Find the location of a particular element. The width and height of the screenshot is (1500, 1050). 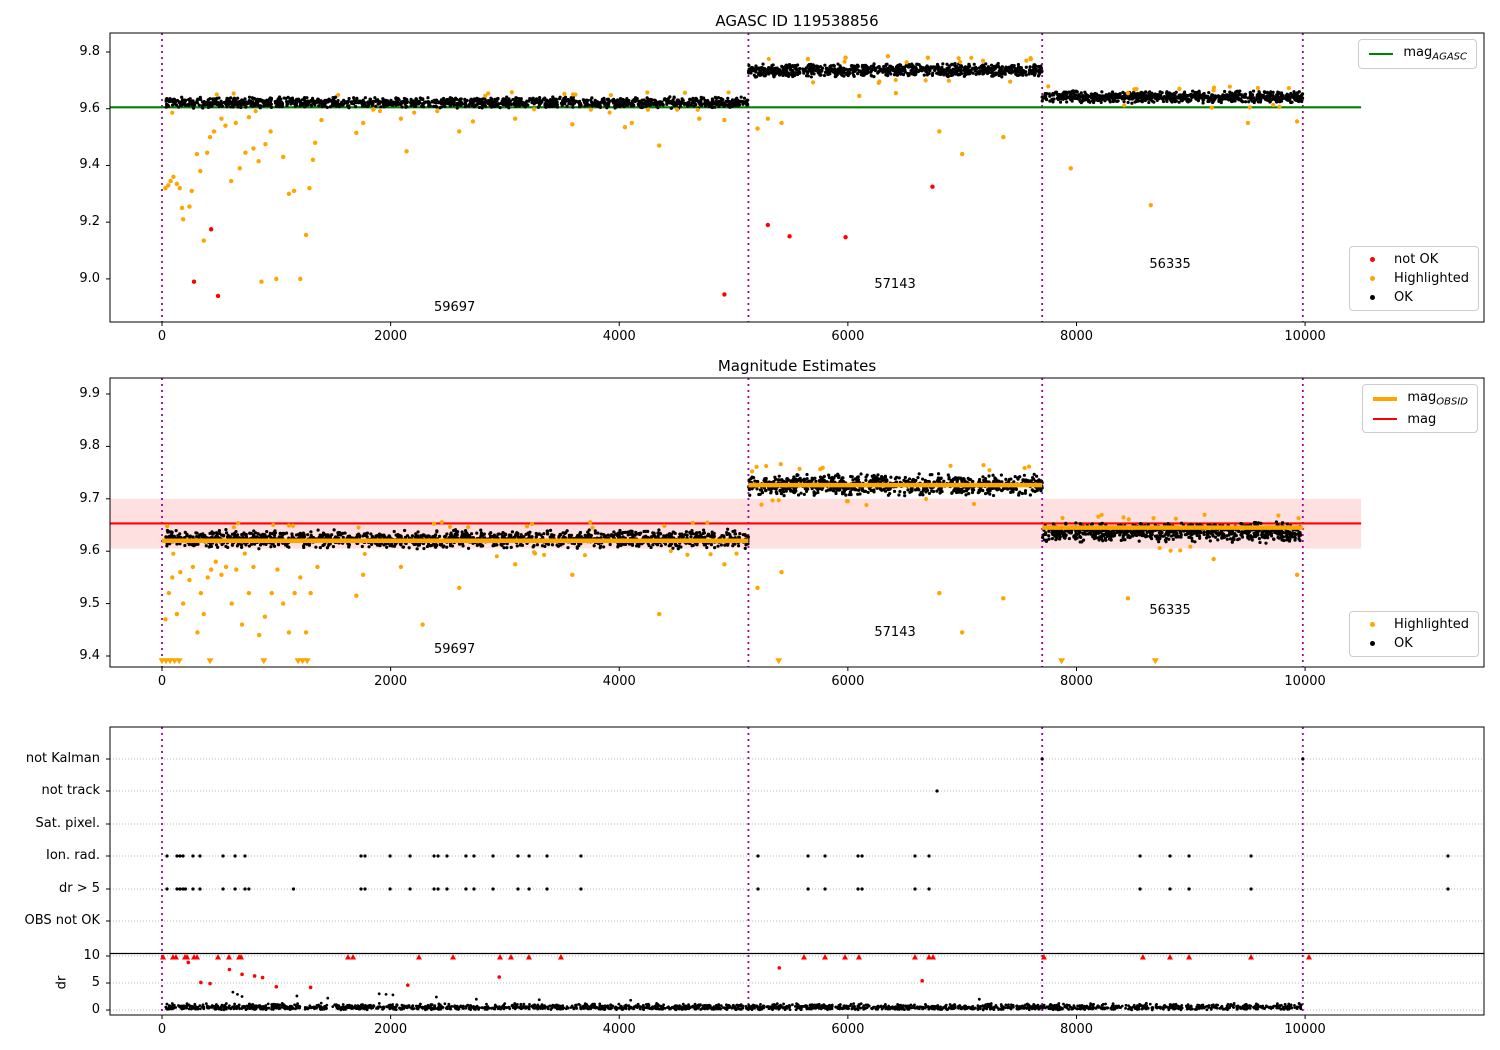

dr-tick-label: 10 is located at coordinates (91, 955).